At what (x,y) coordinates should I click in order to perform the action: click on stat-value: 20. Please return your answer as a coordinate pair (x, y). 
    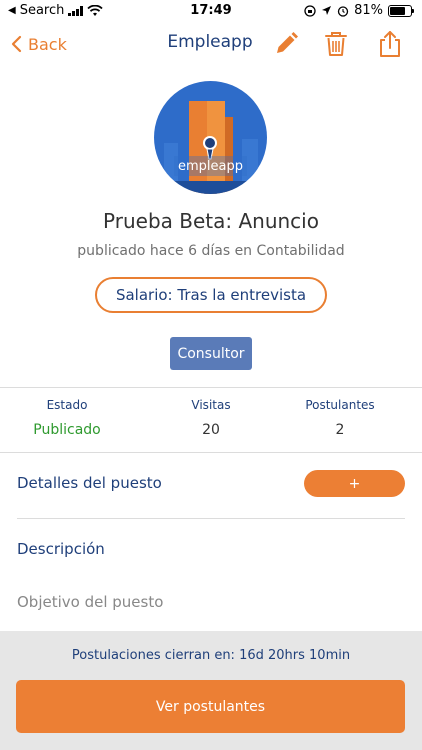
    Looking at the image, I should click on (211, 430).